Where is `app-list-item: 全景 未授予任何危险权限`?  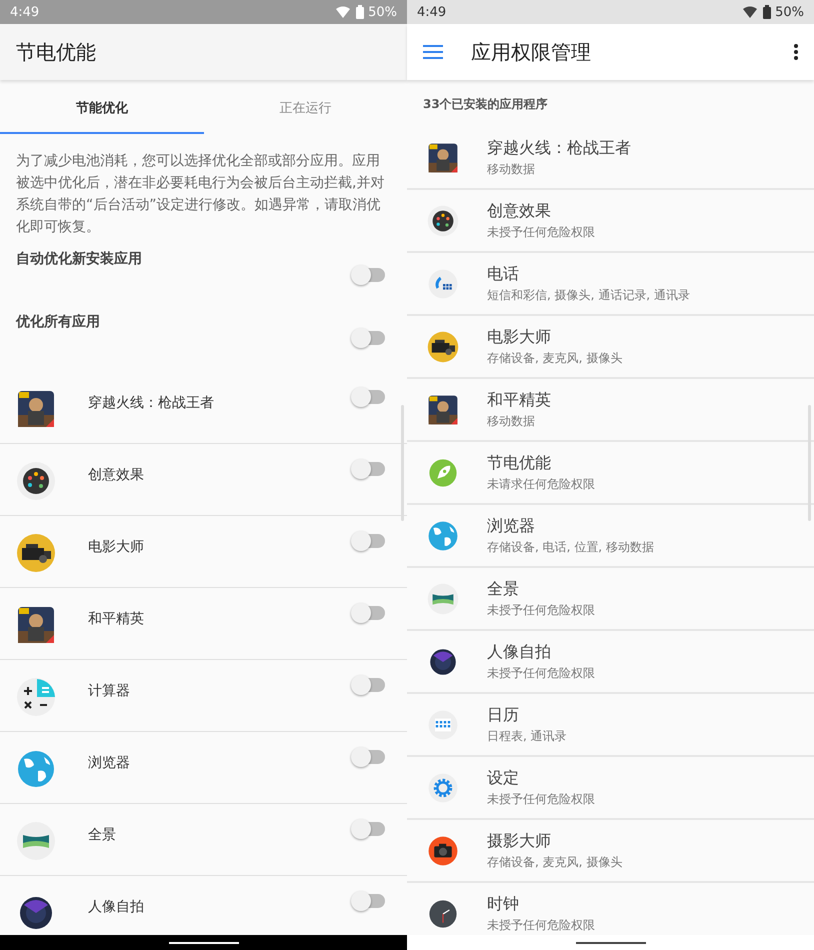 app-list-item: 全景 未授予任何危险权限 is located at coordinates (610, 599).